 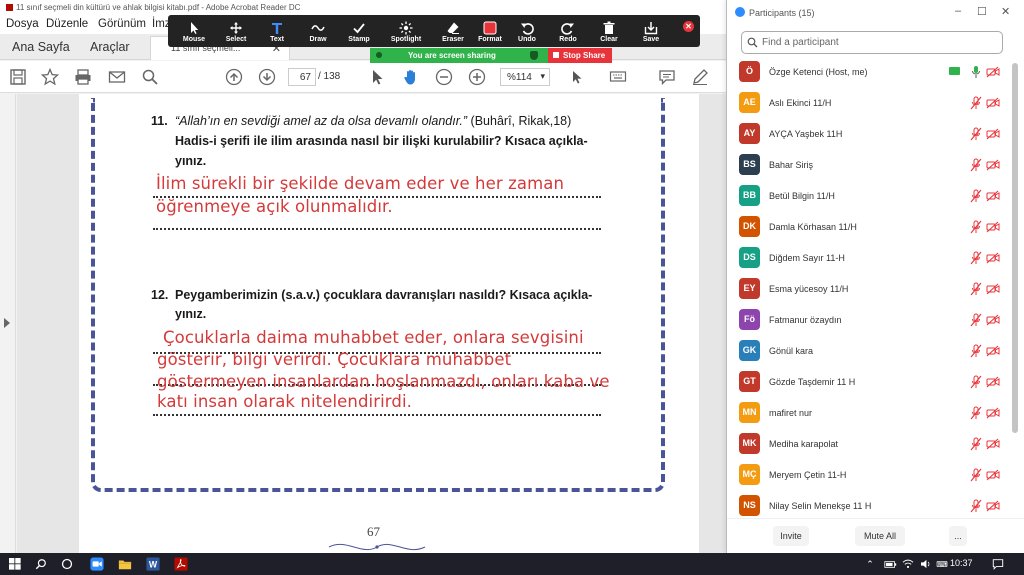 What do you see at coordinates (153, 564) in the screenshot?
I see `word-icon: W` at bounding box center [153, 564].